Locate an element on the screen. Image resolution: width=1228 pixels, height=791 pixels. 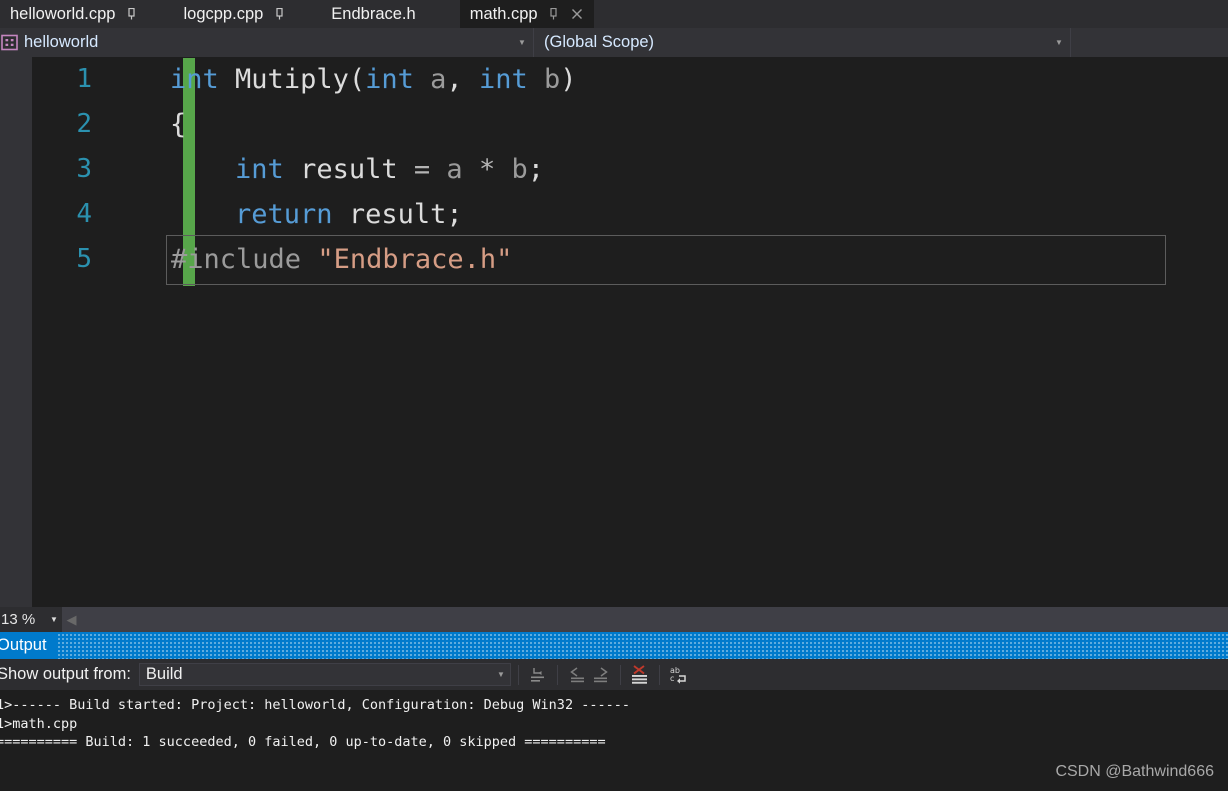
project-dropdown-value: helloworld is located at coordinates (61, 42).